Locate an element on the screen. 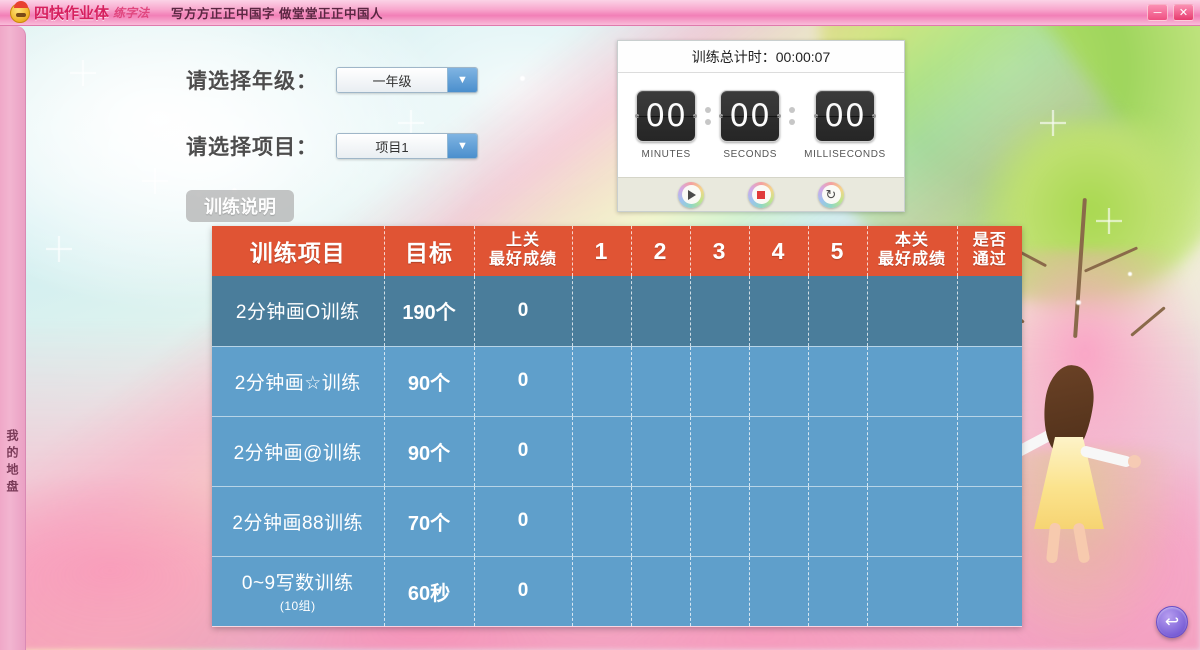 This screenshot has height=650, width=1200. sidebar-label-my-territory: 我的地盘 is located at coordinates (12, 463).